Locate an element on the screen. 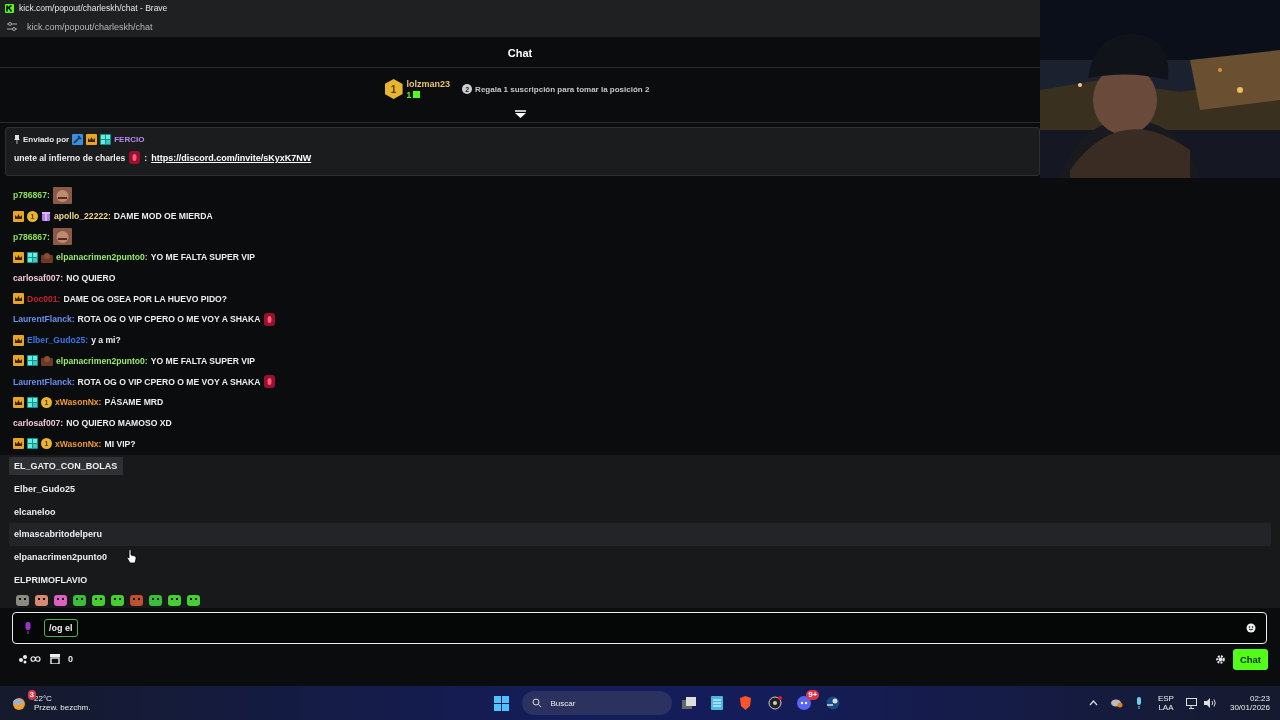  temperature: 22°C is located at coordinates (43, 698).